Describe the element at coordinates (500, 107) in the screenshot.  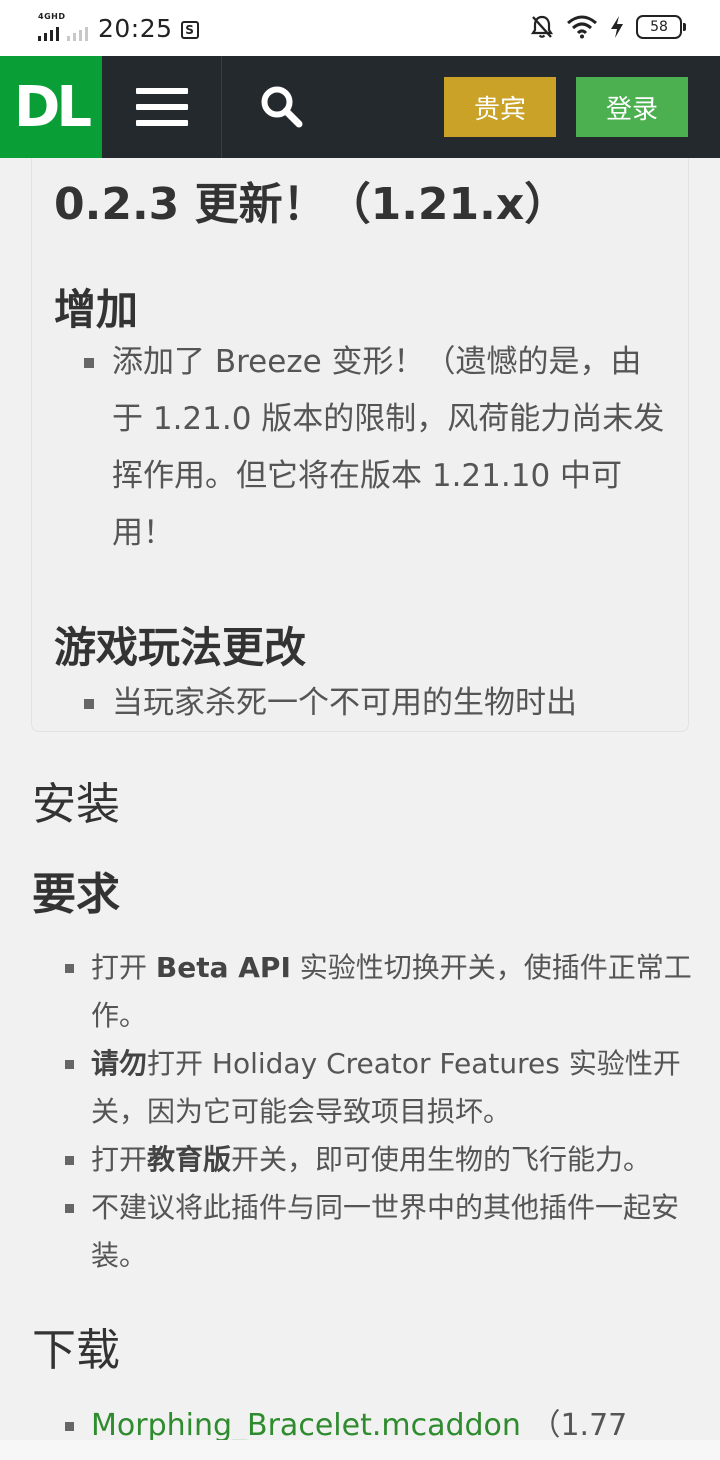
I see `guest-button: 贵宾` at that location.